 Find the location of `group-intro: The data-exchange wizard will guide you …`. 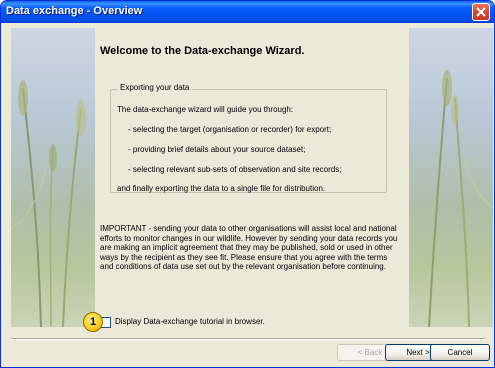

group-intro: The data-exchange wizard will guide you … is located at coordinates (205, 109).